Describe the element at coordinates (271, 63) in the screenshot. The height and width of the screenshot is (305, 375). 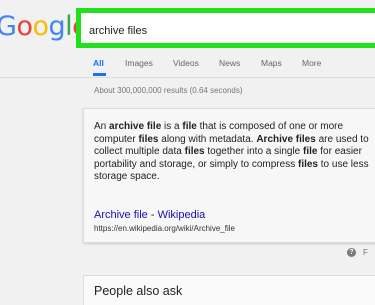
I see `tab-maps: Maps` at that location.